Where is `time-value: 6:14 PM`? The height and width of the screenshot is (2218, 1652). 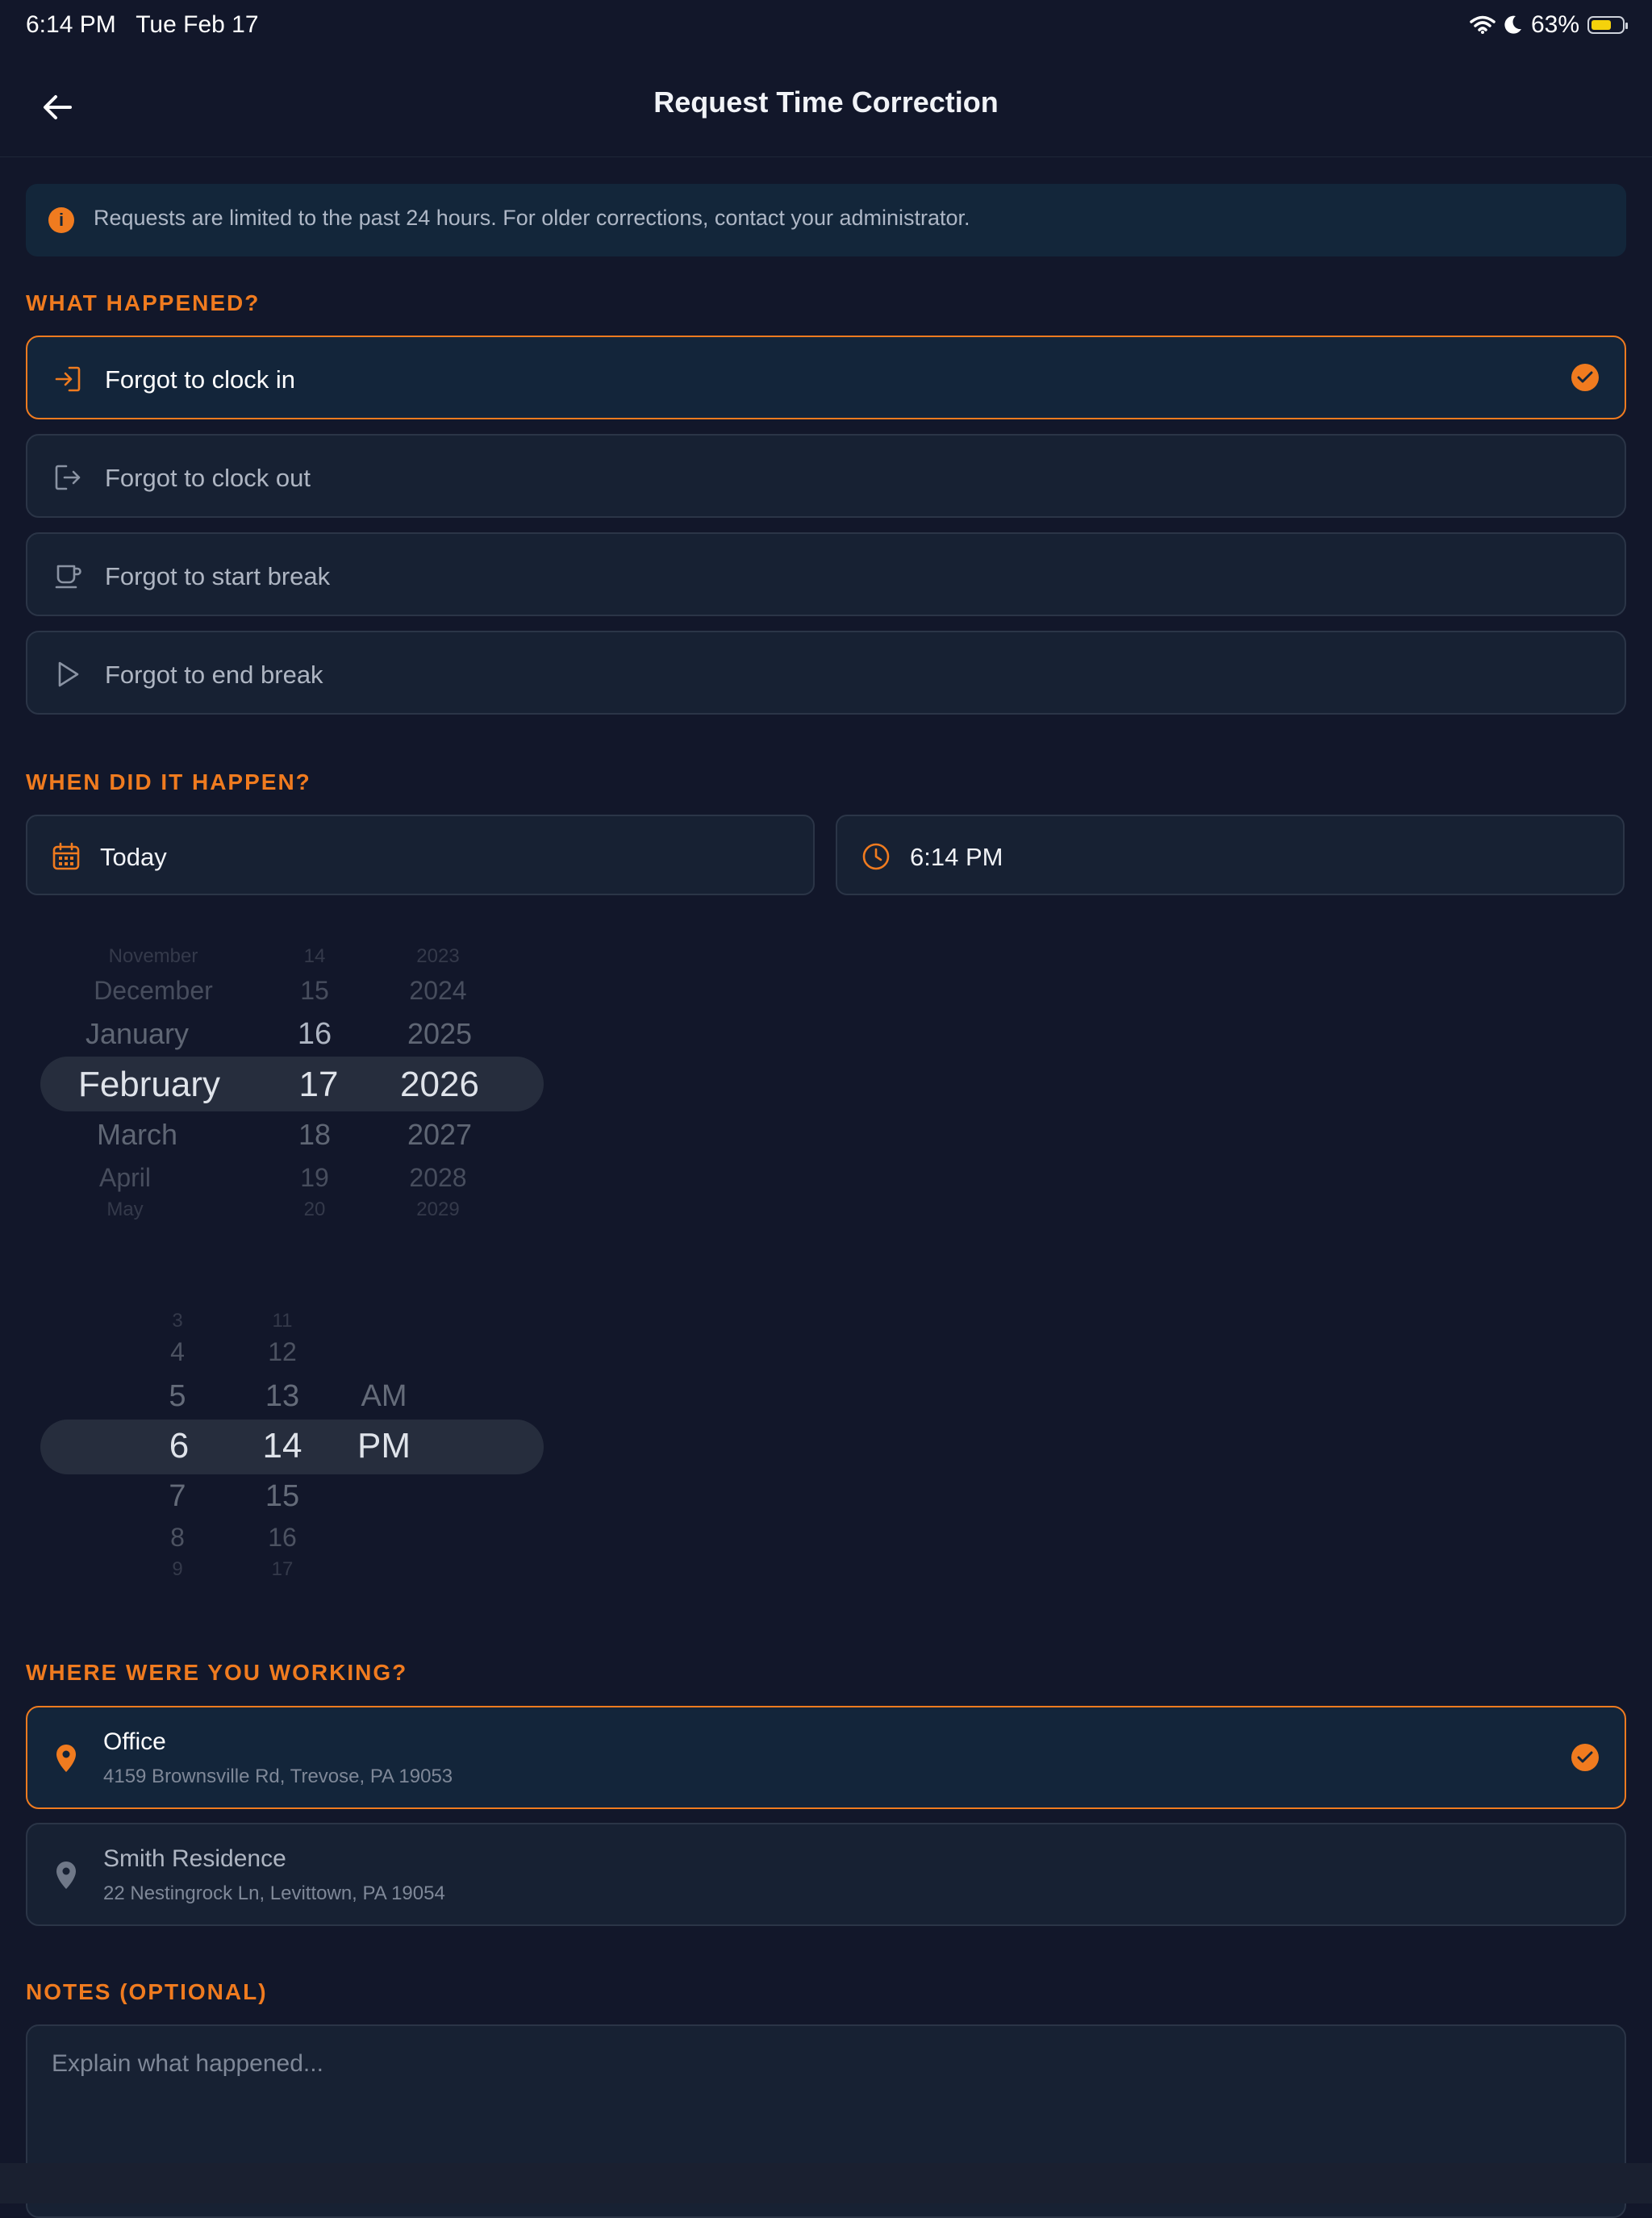
time-value: 6:14 PM is located at coordinates (957, 857).